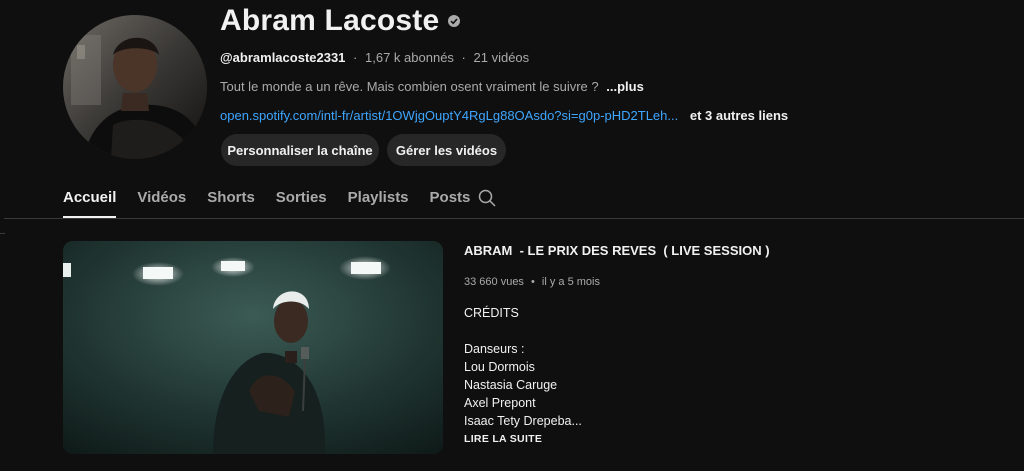 The width and height of the screenshot is (1024, 471). Describe the element at coordinates (454, 21) in the screenshot. I see `verified-icon` at that location.